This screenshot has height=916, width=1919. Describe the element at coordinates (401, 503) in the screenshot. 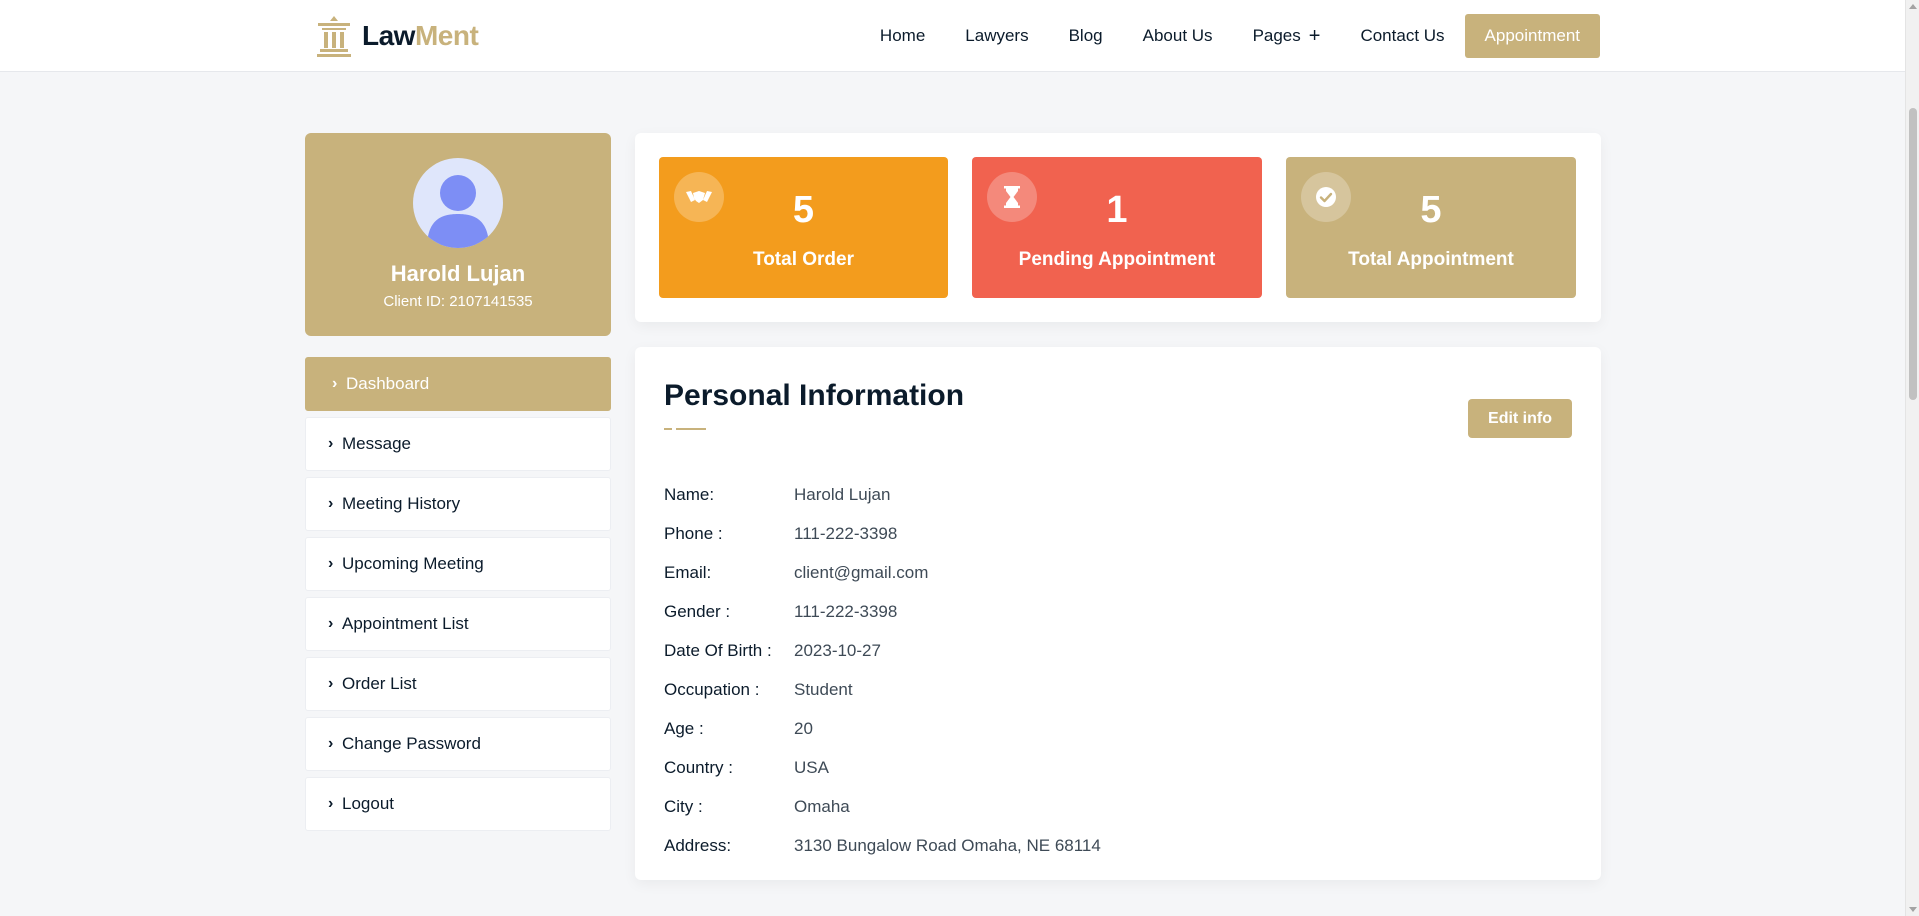

I see `menu-item-label: Meeting History` at that location.